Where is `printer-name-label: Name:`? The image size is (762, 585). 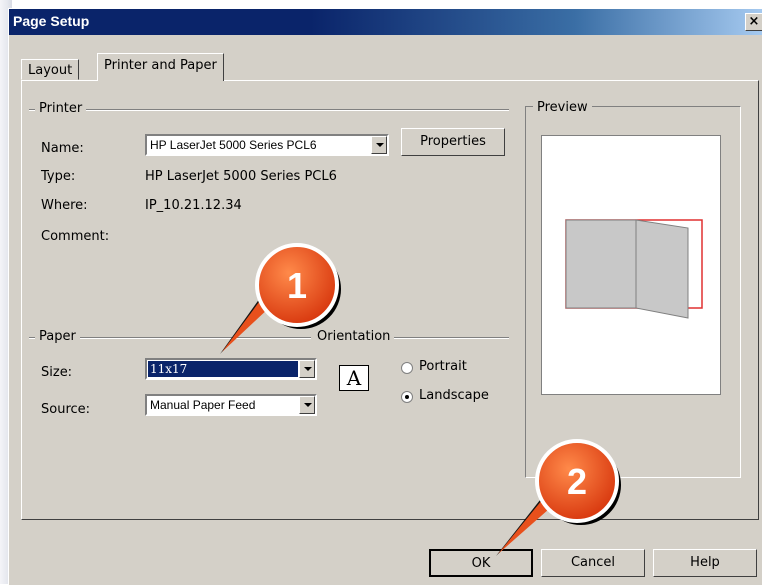
printer-name-label: Name: is located at coordinates (62, 148).